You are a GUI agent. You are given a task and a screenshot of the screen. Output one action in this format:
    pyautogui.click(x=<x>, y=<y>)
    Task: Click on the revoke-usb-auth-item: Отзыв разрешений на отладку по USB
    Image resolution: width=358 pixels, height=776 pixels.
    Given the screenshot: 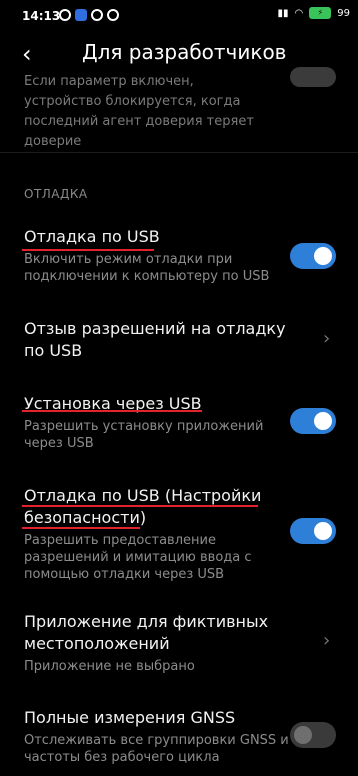 What is the action you would take?
    pyautogui.click(x=159, y=340)
    